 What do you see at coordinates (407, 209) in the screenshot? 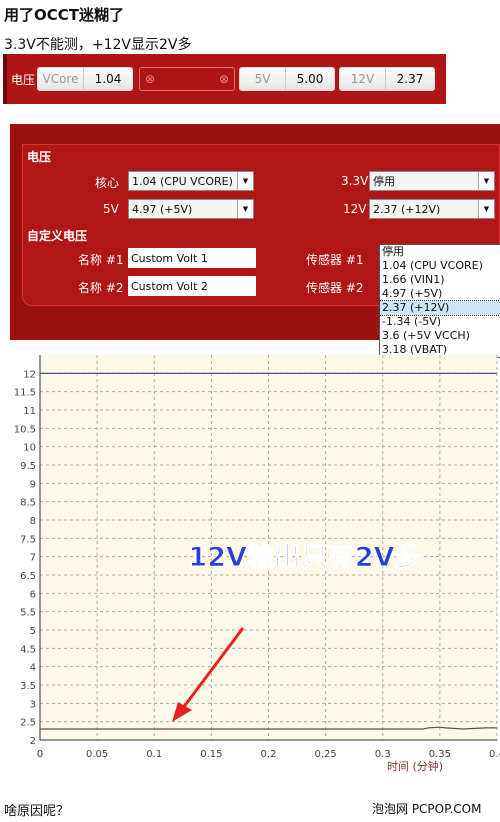
I see `v12-select-value: 2.37 (+12V)` at bounding box center [407, 209].